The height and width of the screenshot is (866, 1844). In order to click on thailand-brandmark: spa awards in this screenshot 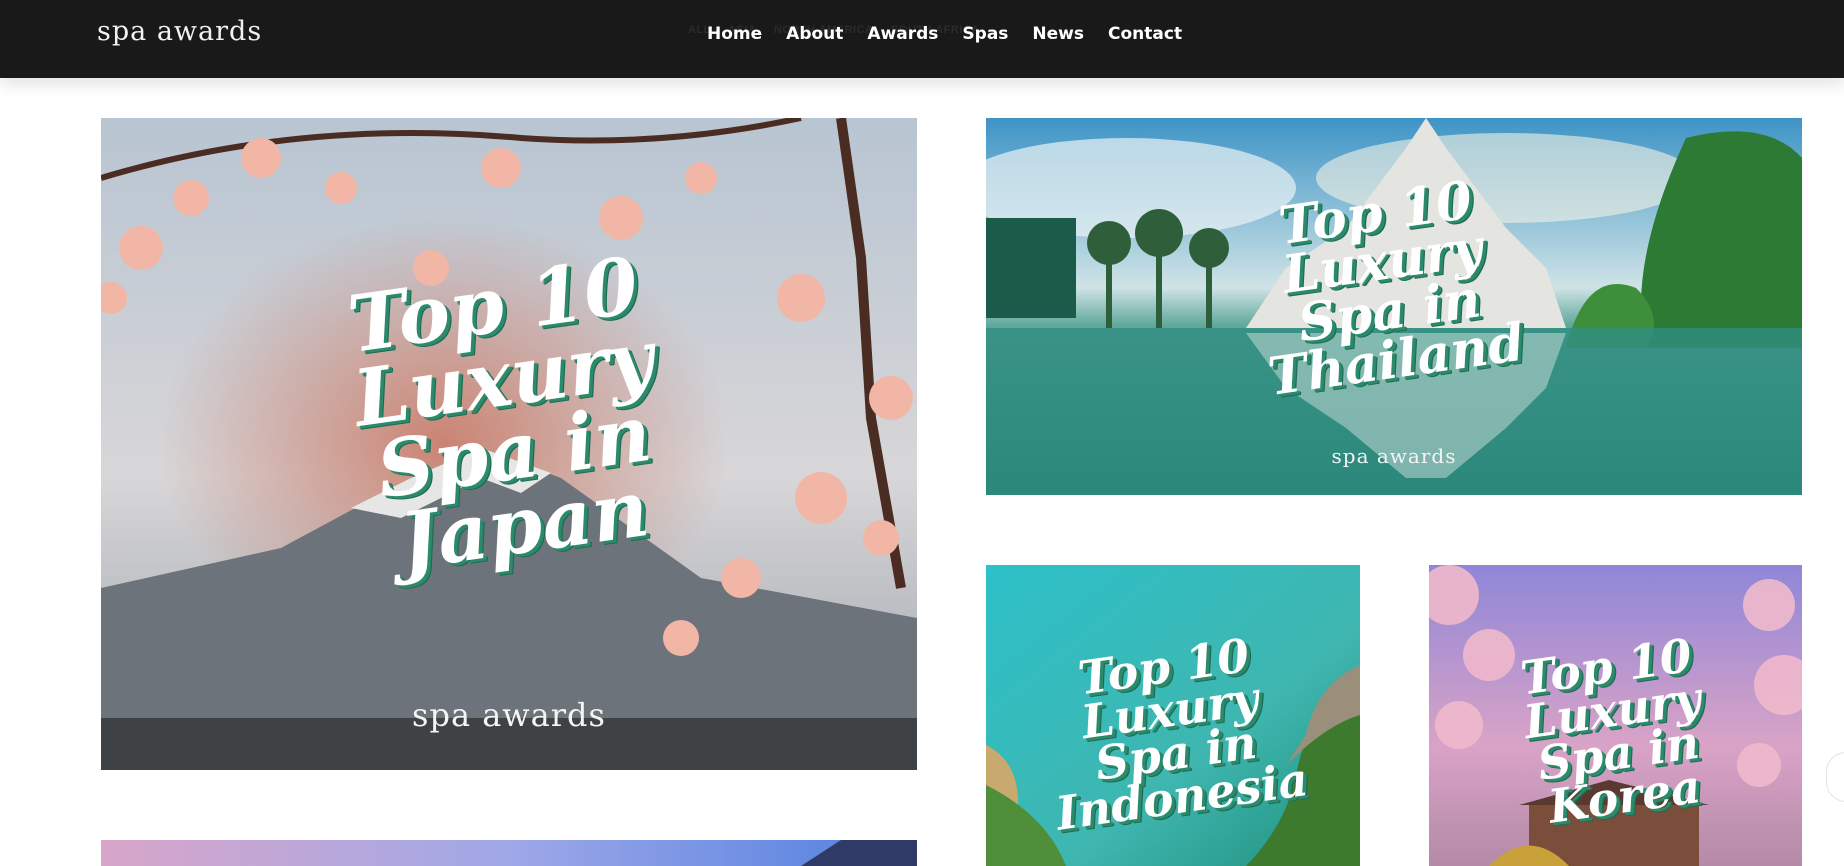, I will do `click(1394, 456)`.